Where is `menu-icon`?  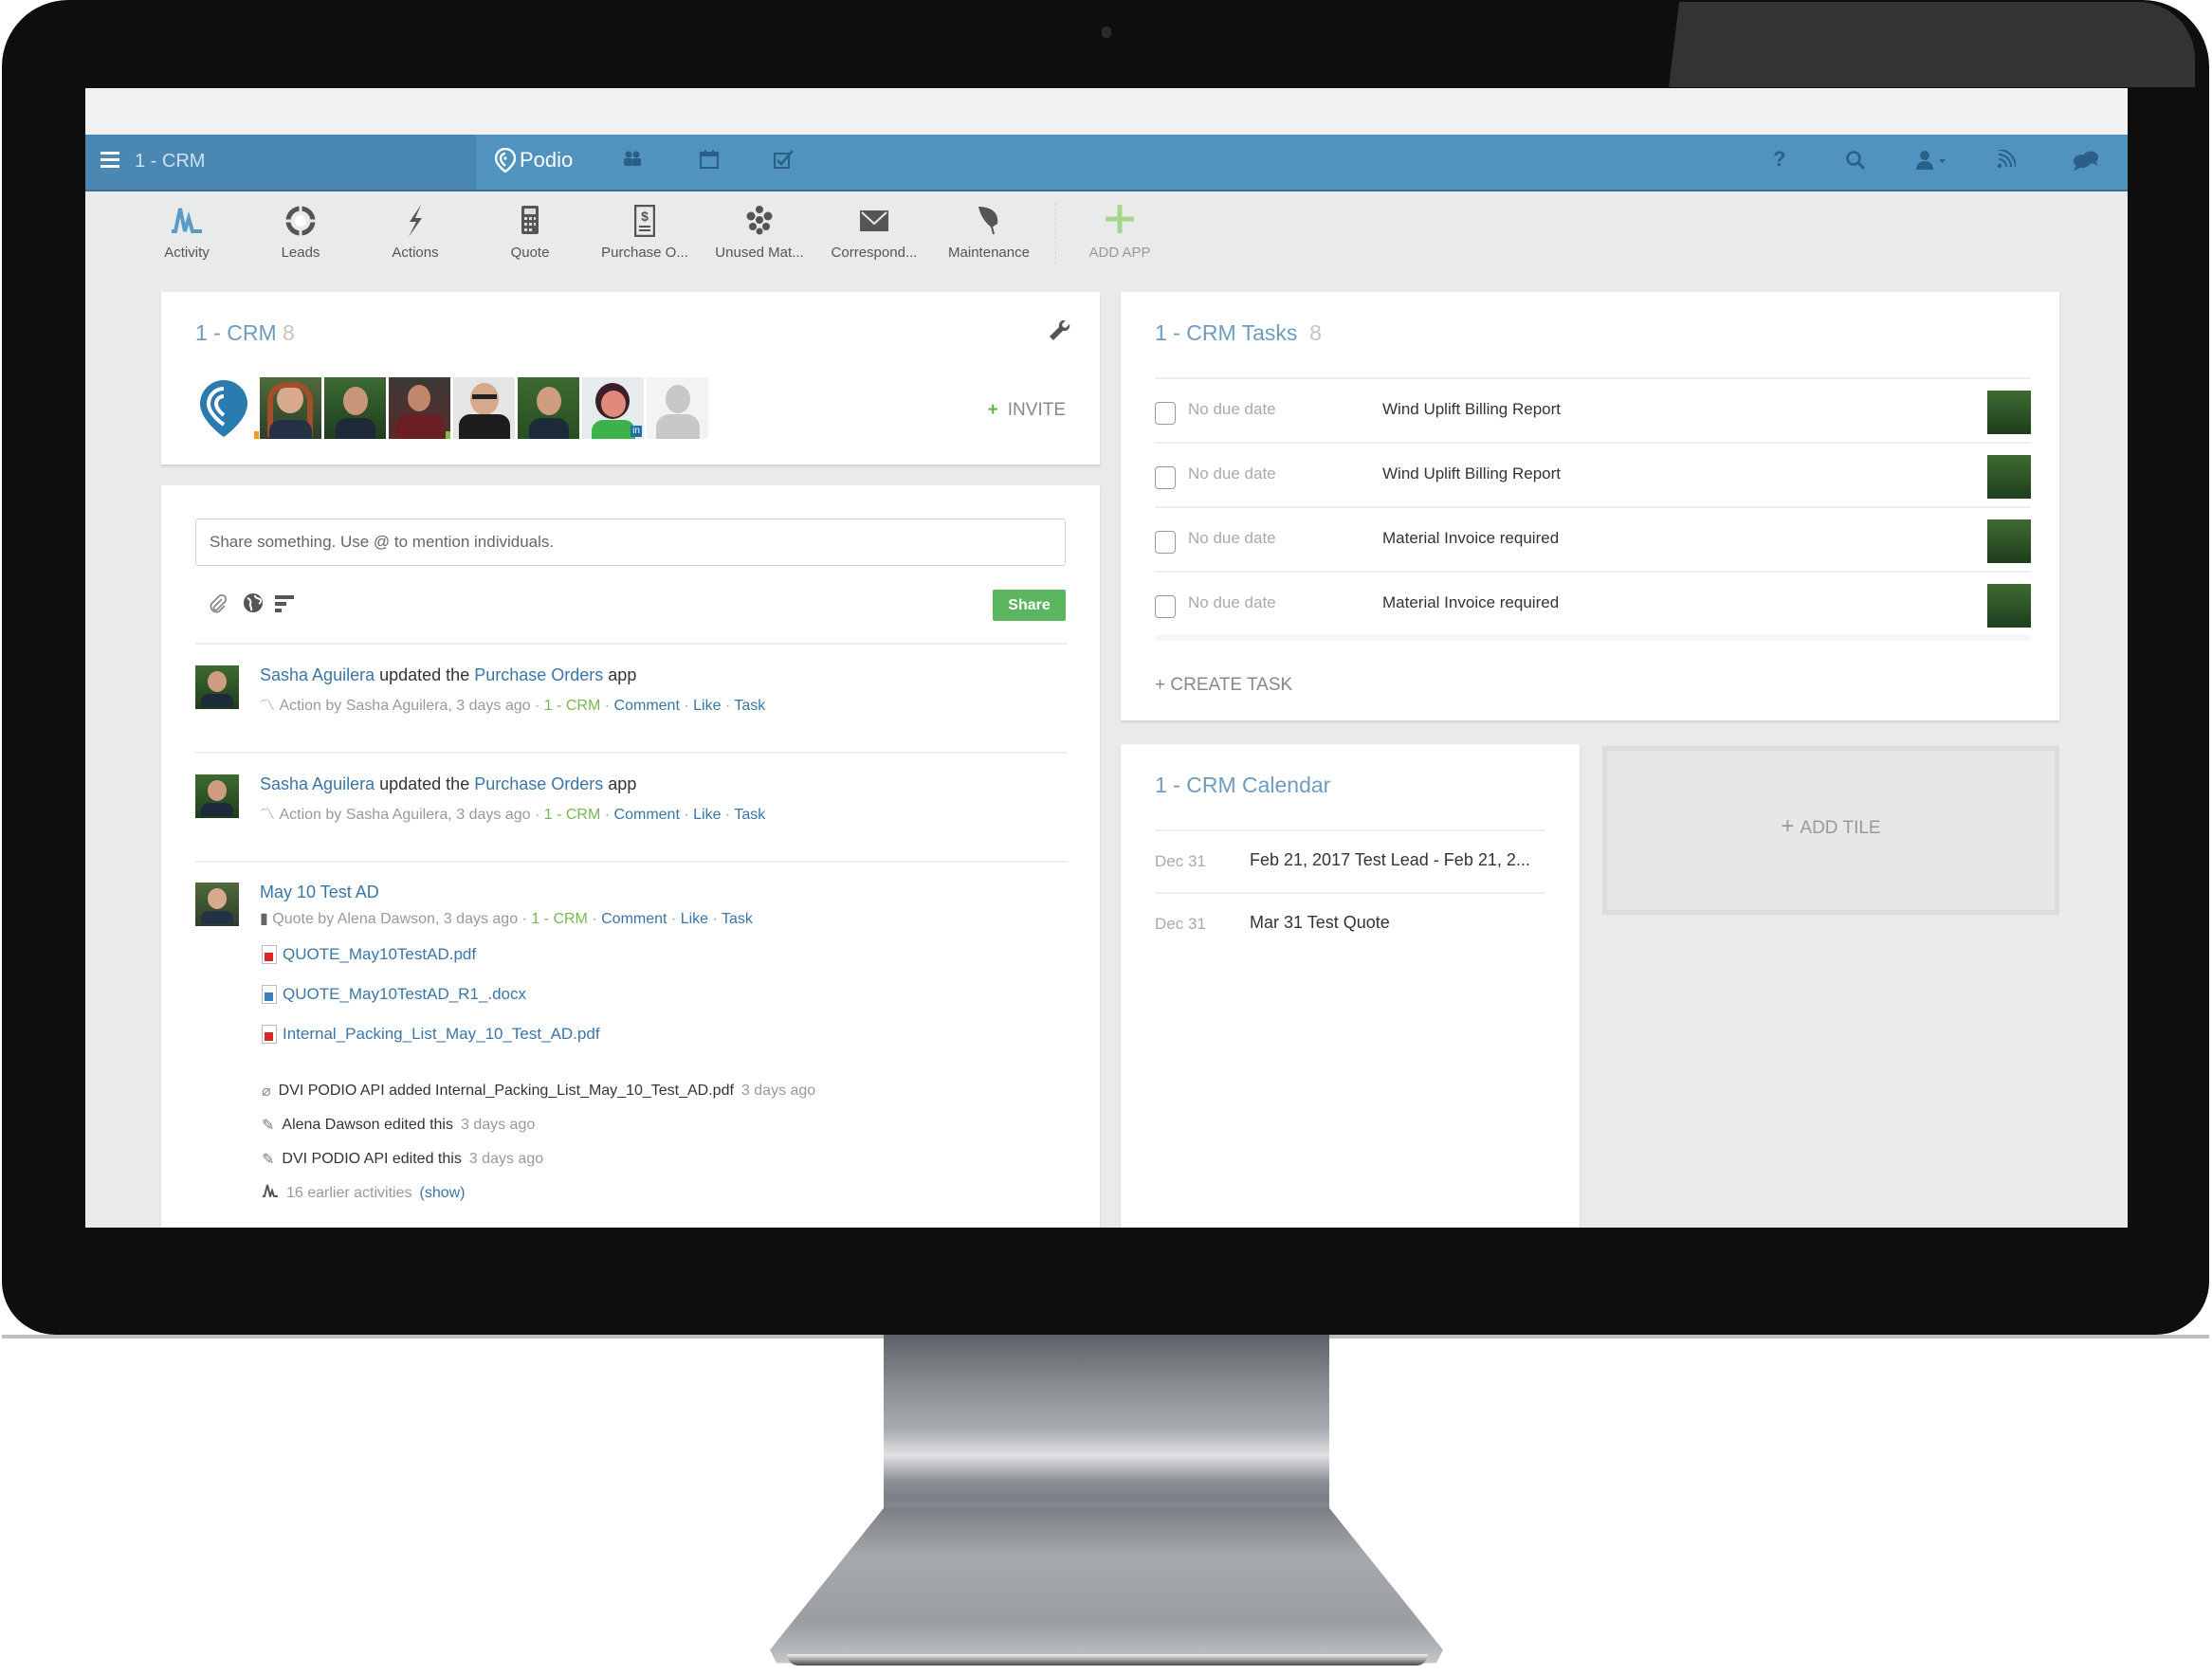
menu-icon is located at coordinates (110, 160).